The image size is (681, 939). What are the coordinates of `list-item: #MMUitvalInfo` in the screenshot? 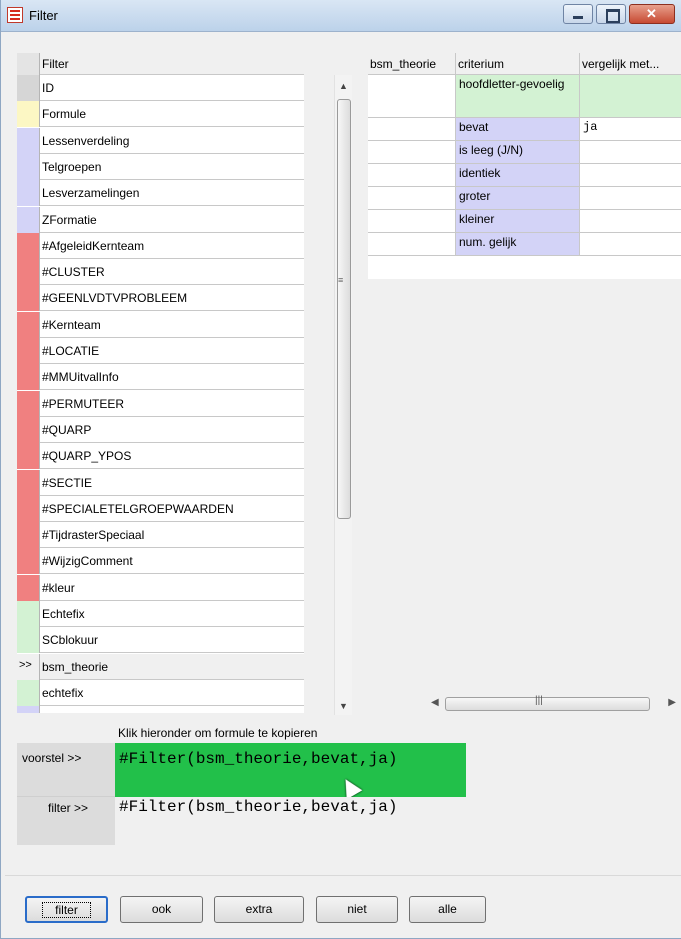 It's located at (160, 377).